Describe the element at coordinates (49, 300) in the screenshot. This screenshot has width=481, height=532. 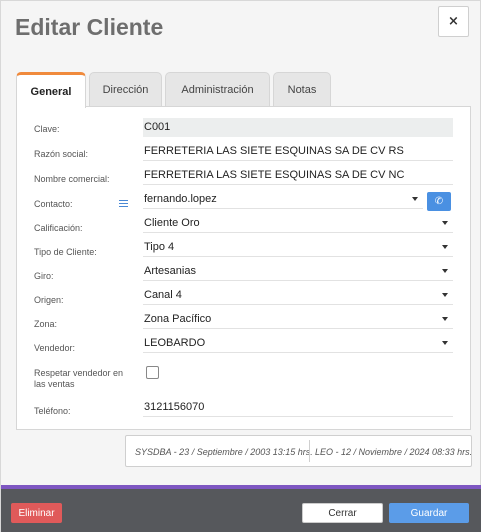
I see `origen-label: Origen:` at that location.